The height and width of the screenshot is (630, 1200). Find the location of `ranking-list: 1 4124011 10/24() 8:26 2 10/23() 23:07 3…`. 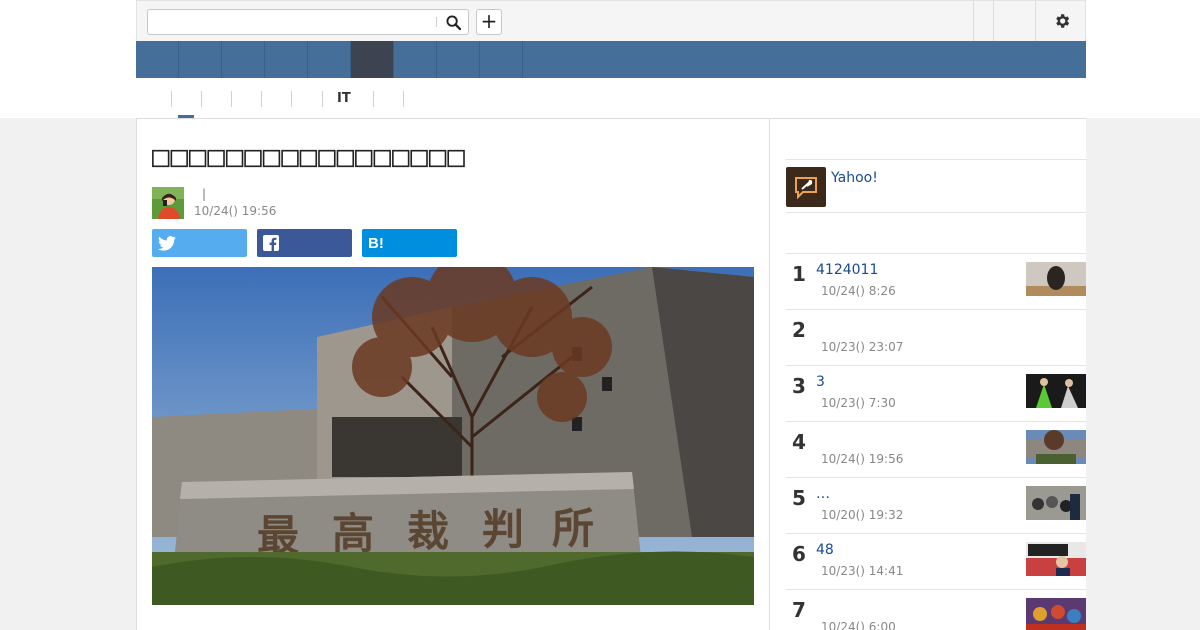

ranking-list: 1 4124011 10/24() 8:26 2 10/23() 23:07 3… is located at coordinates (936, 441).